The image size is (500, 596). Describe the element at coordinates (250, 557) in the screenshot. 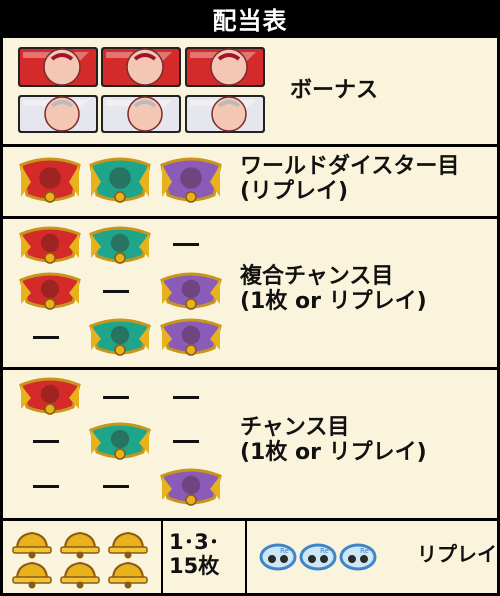

I see `row-replay: Re Re Re 1･3･ 15枚 リプレイ` at that location.